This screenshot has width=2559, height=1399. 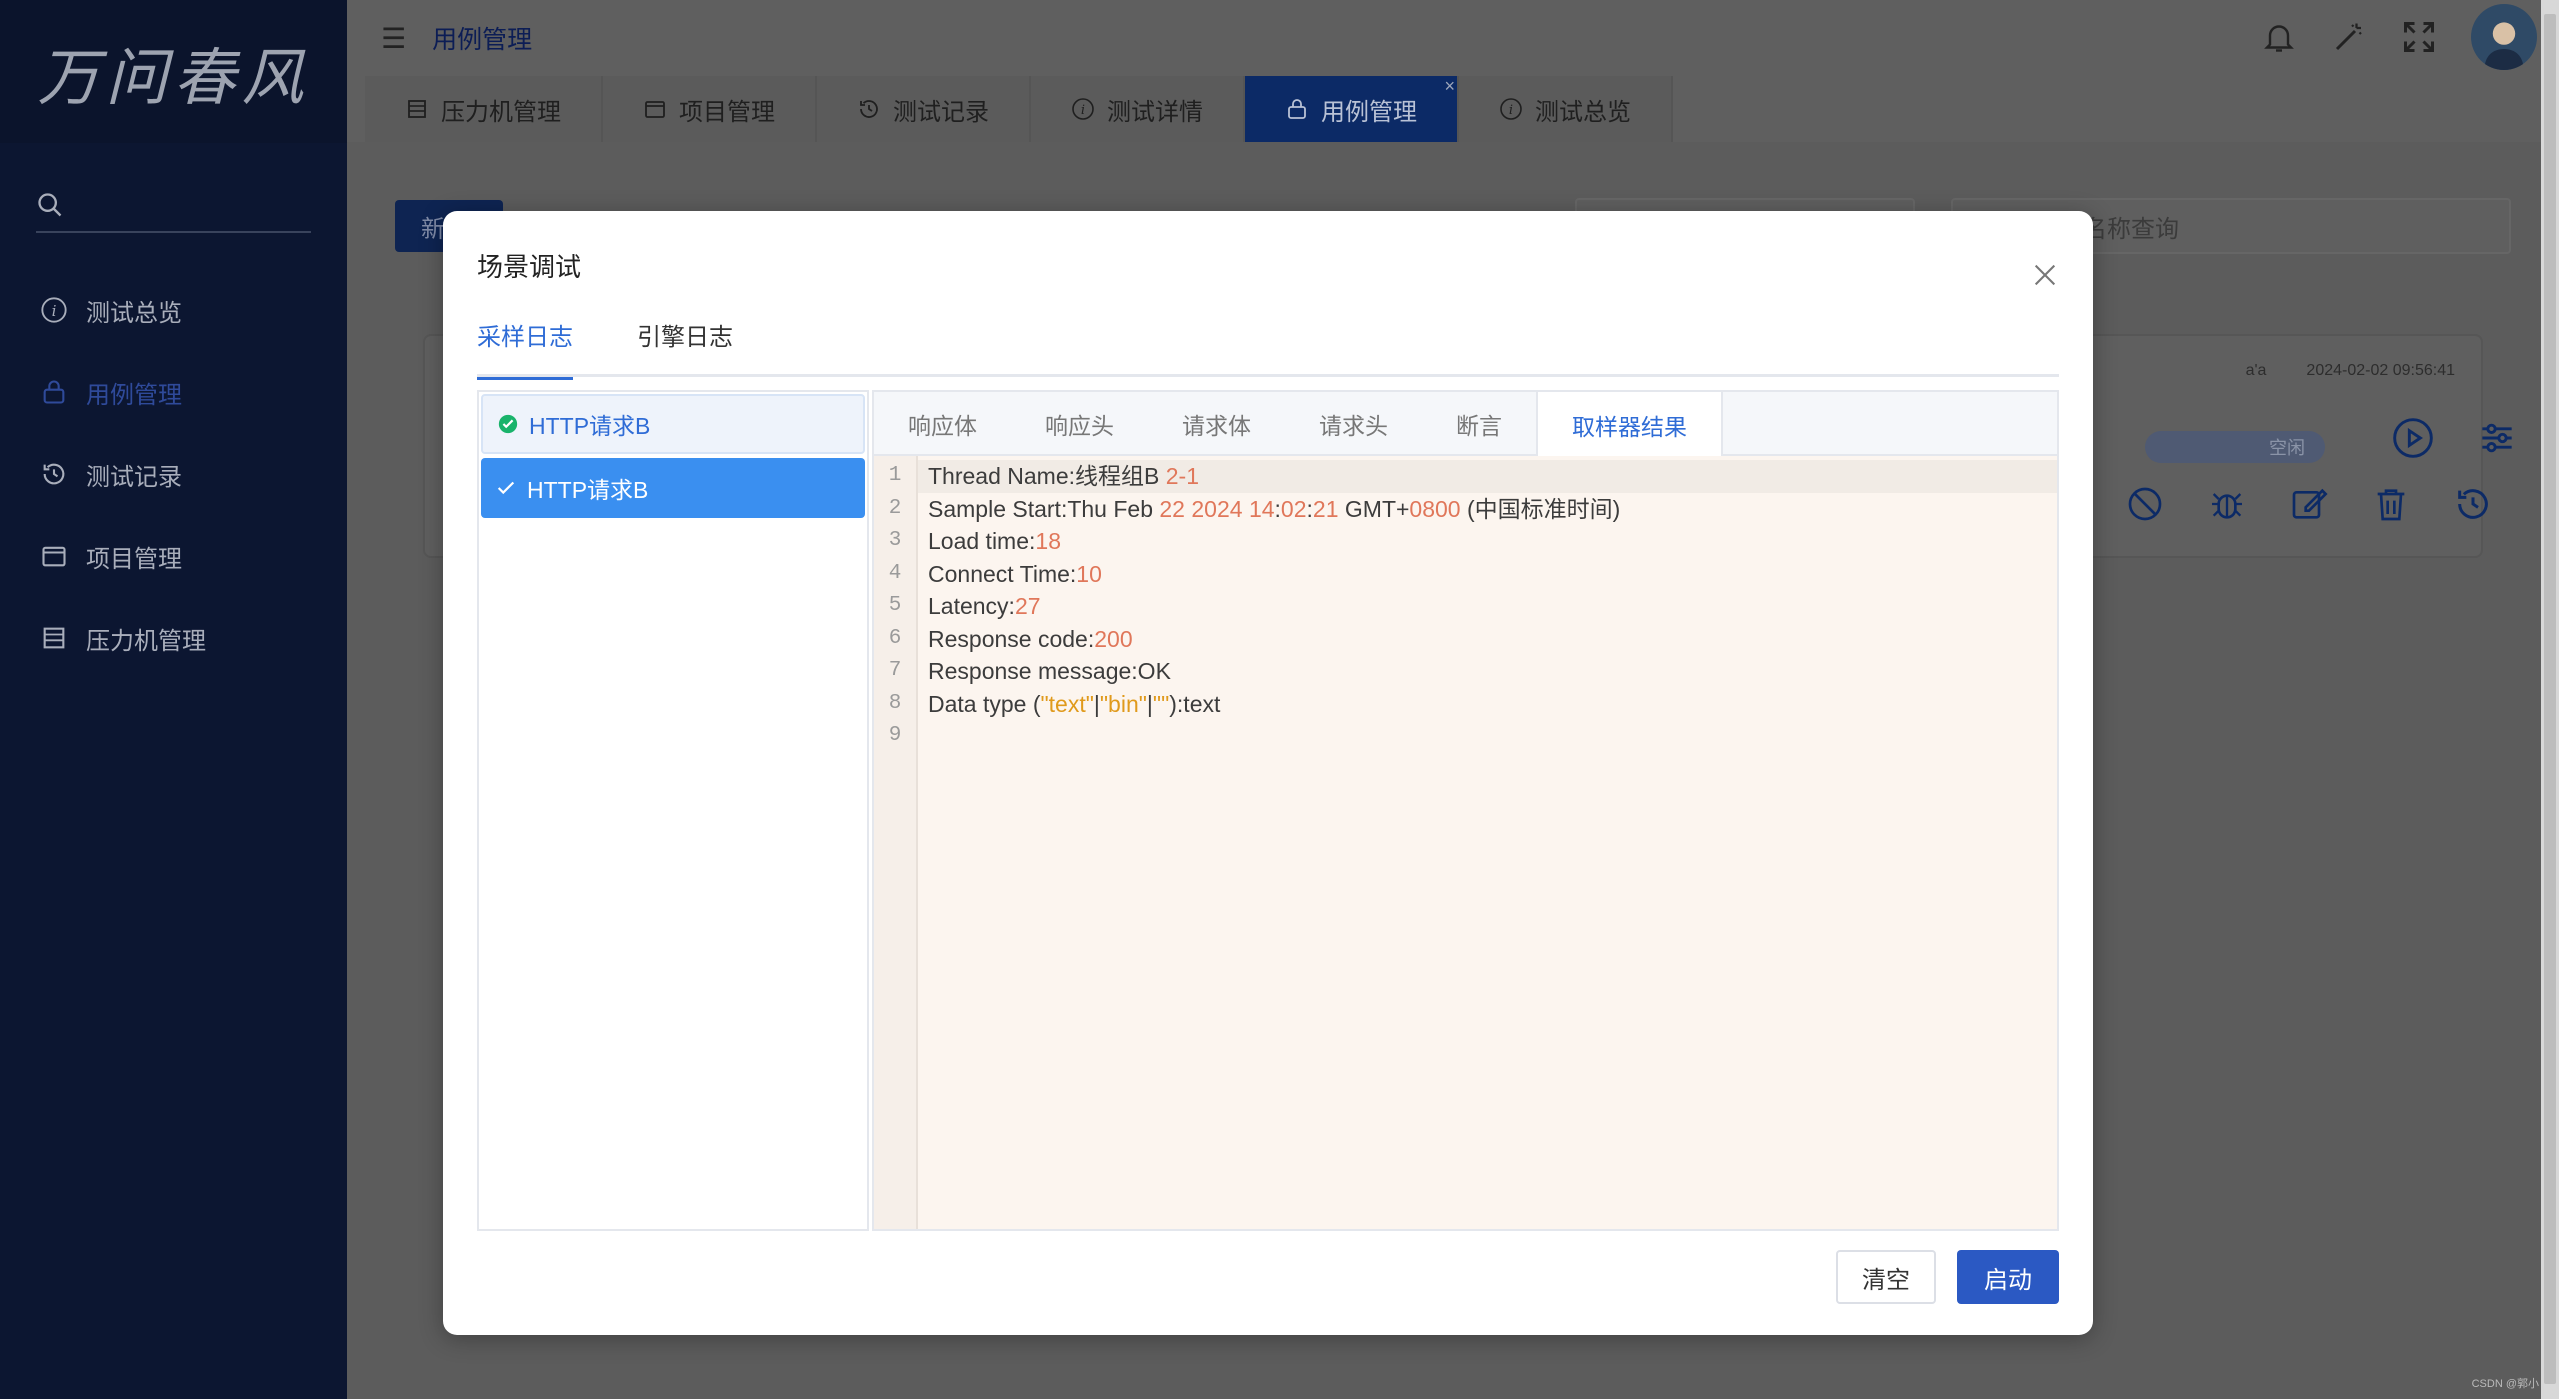 What do you see at coordinates (1369, 112) in the screenshot?
I see `tab-label: 用例管理` at bounding box center [1369, 112].